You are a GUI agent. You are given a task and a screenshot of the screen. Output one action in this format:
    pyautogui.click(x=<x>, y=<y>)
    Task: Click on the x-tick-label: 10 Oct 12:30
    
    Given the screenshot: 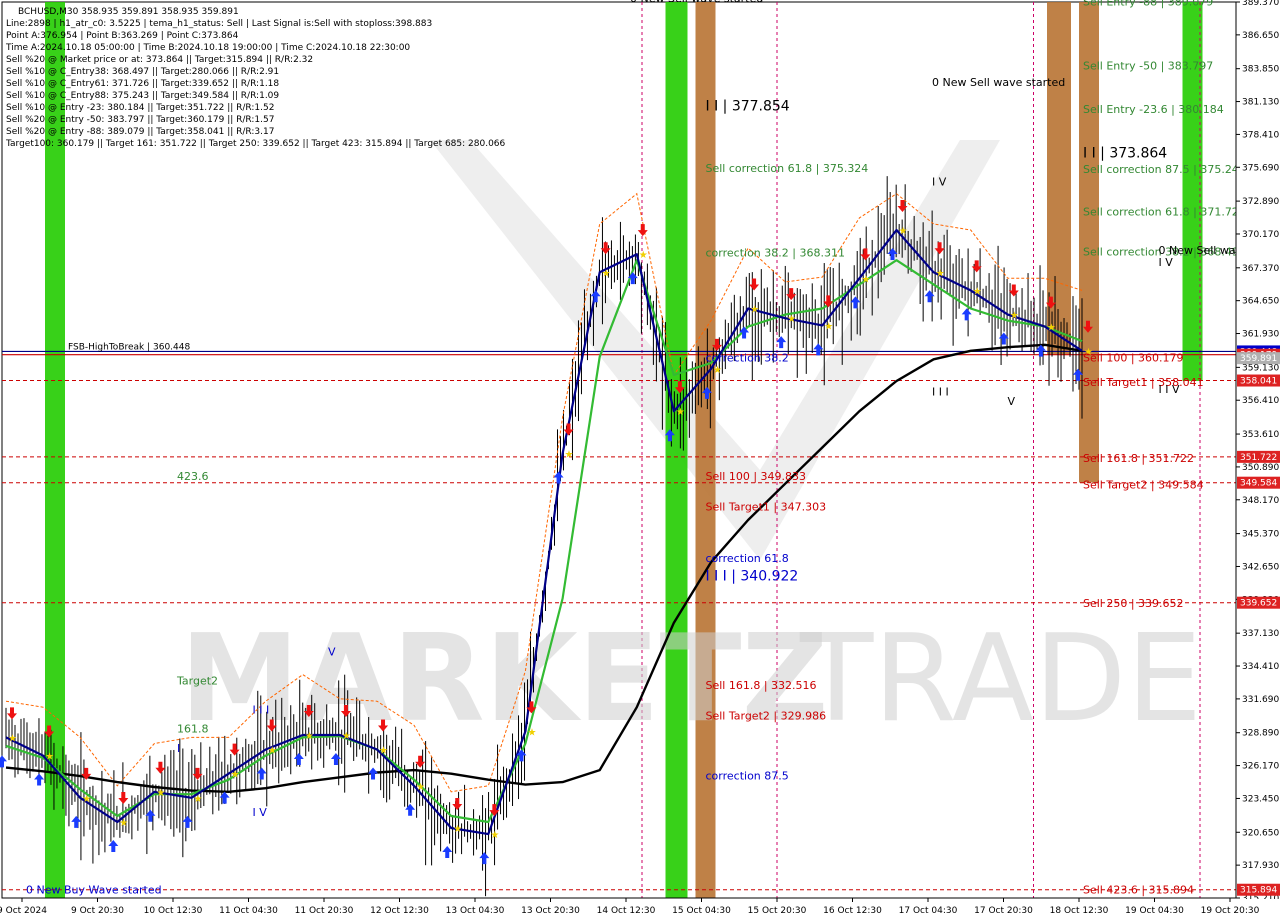 What is the action you would take?
    pyautogui.click(x=173, y=911)
    